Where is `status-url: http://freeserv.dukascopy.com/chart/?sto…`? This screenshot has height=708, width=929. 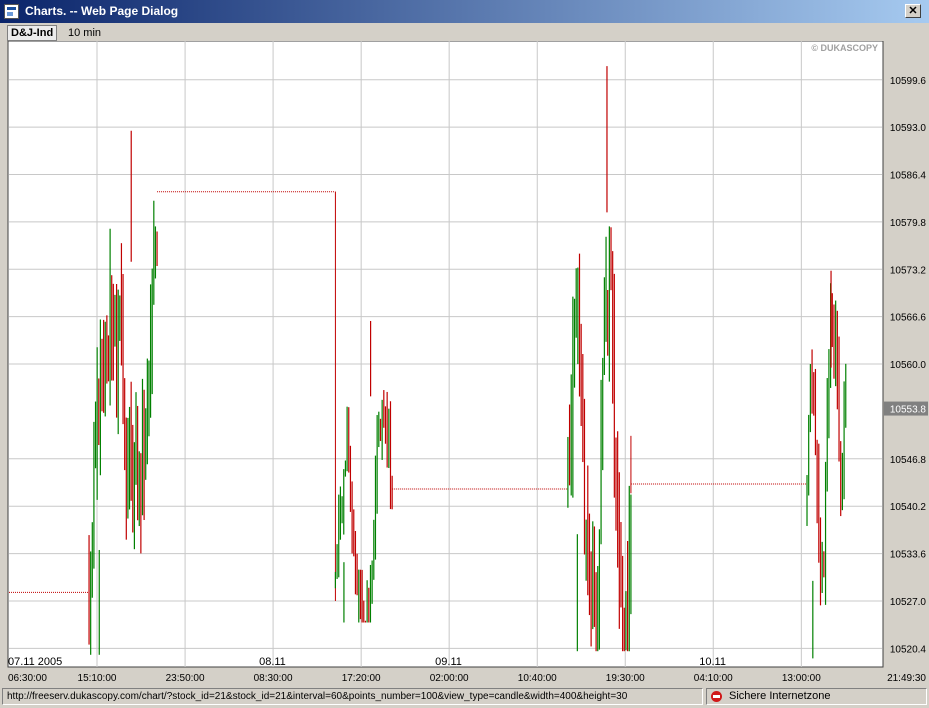
status-url: http://freeserv.dukascopy.com/chart/?sto… is located at coordinates (352, 696).